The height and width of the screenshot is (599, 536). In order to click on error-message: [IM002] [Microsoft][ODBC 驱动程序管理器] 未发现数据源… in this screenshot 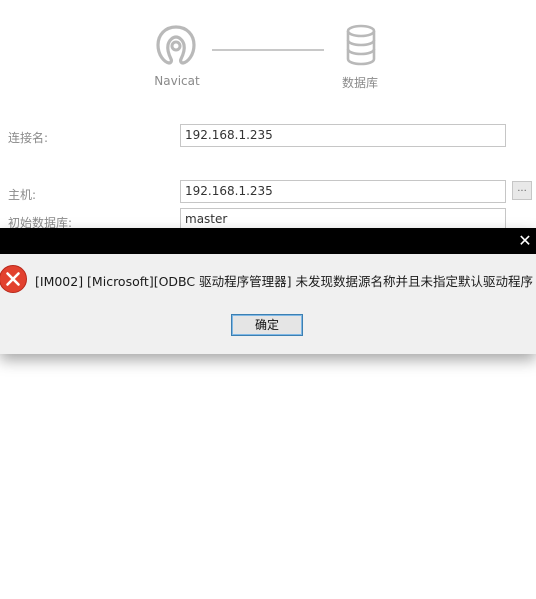, I will do `click(285, 281)`.